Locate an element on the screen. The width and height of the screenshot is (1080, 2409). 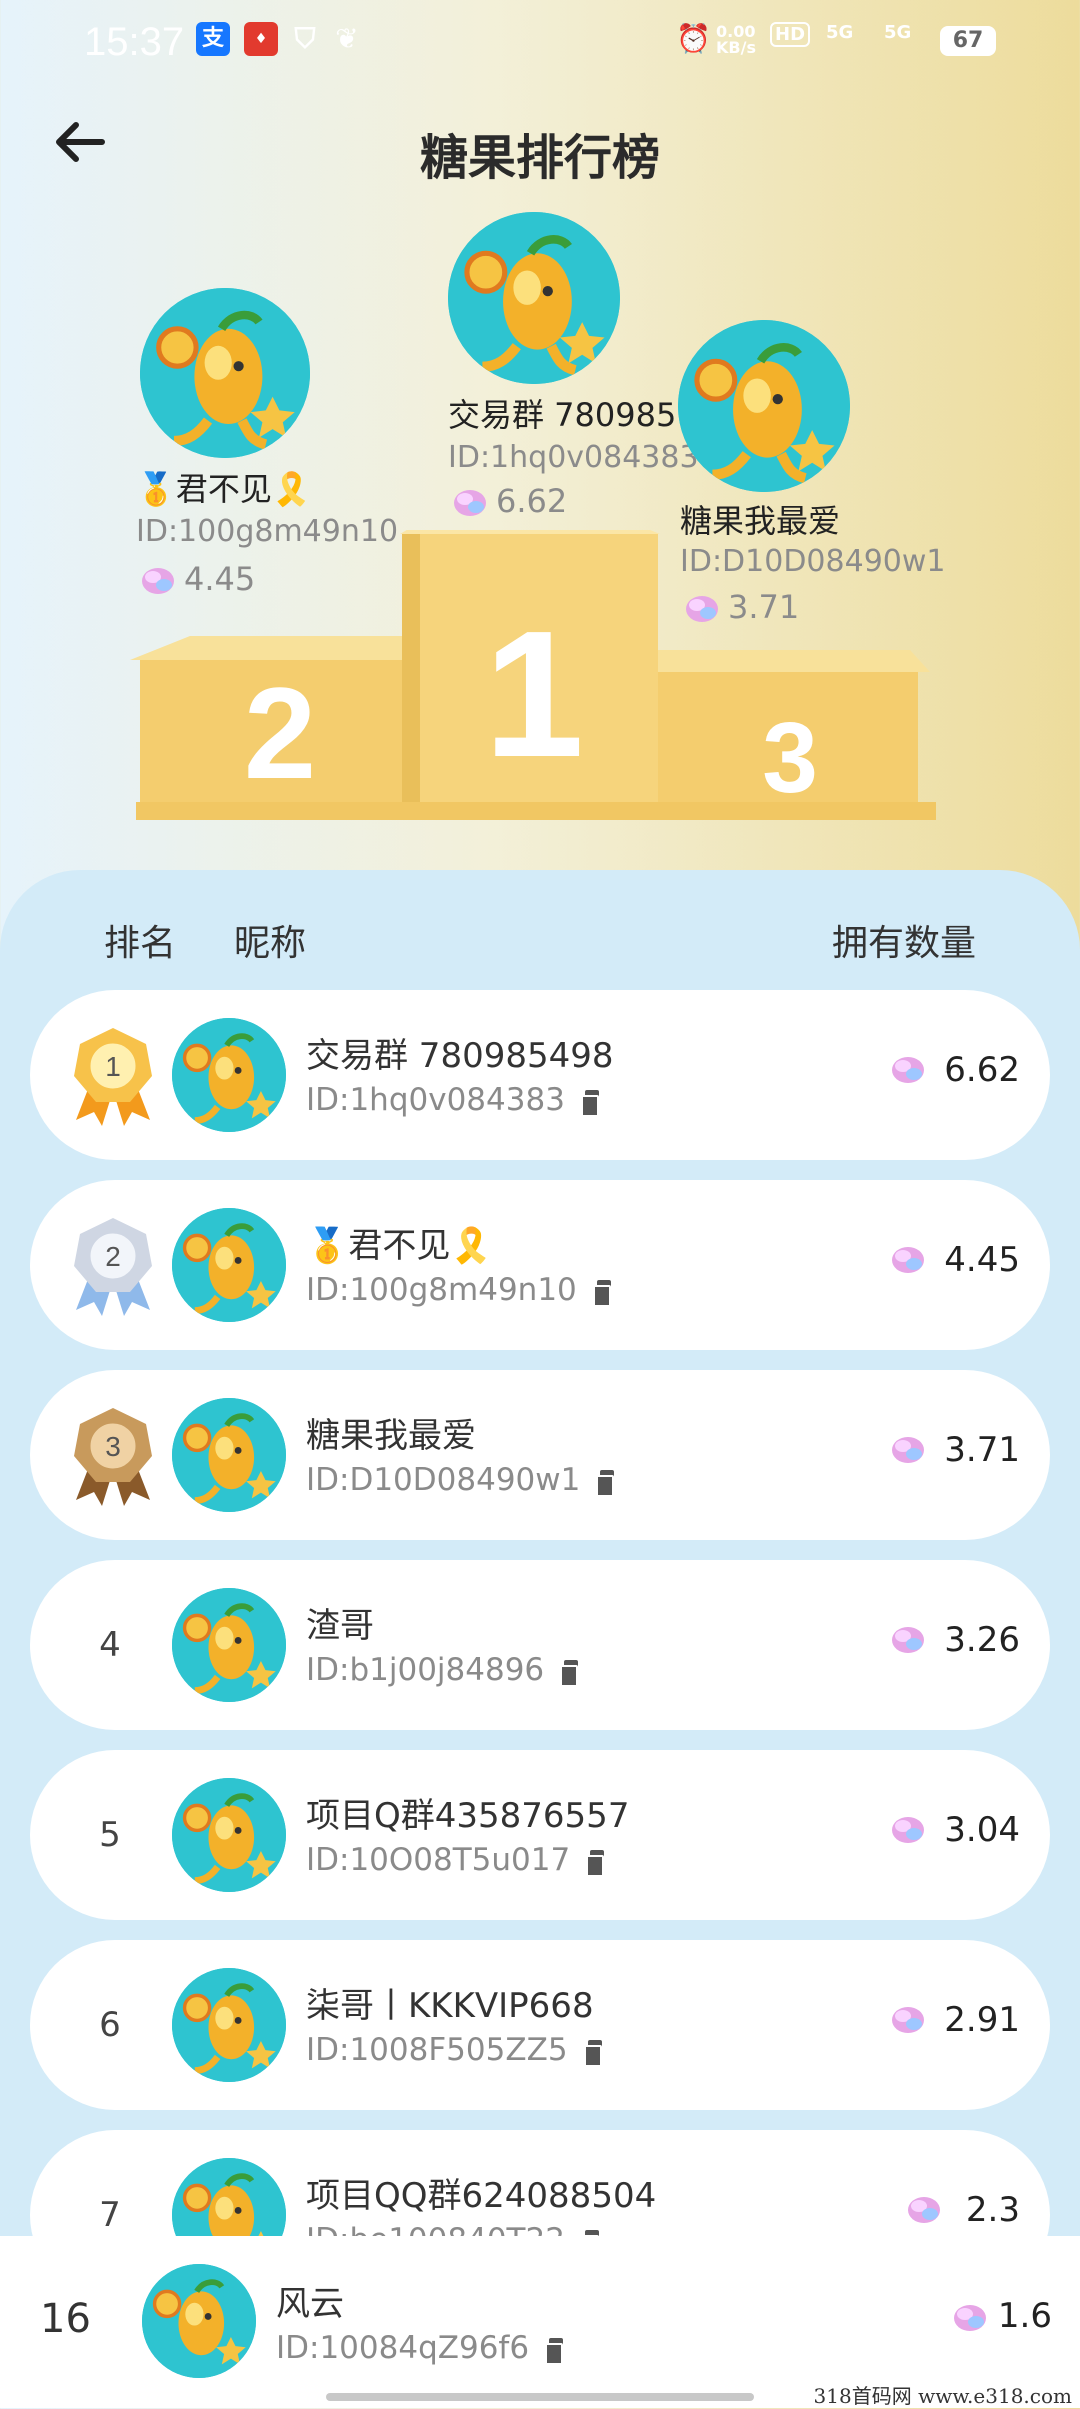
rank-number: 4 is located at coordinates (110, 1645).